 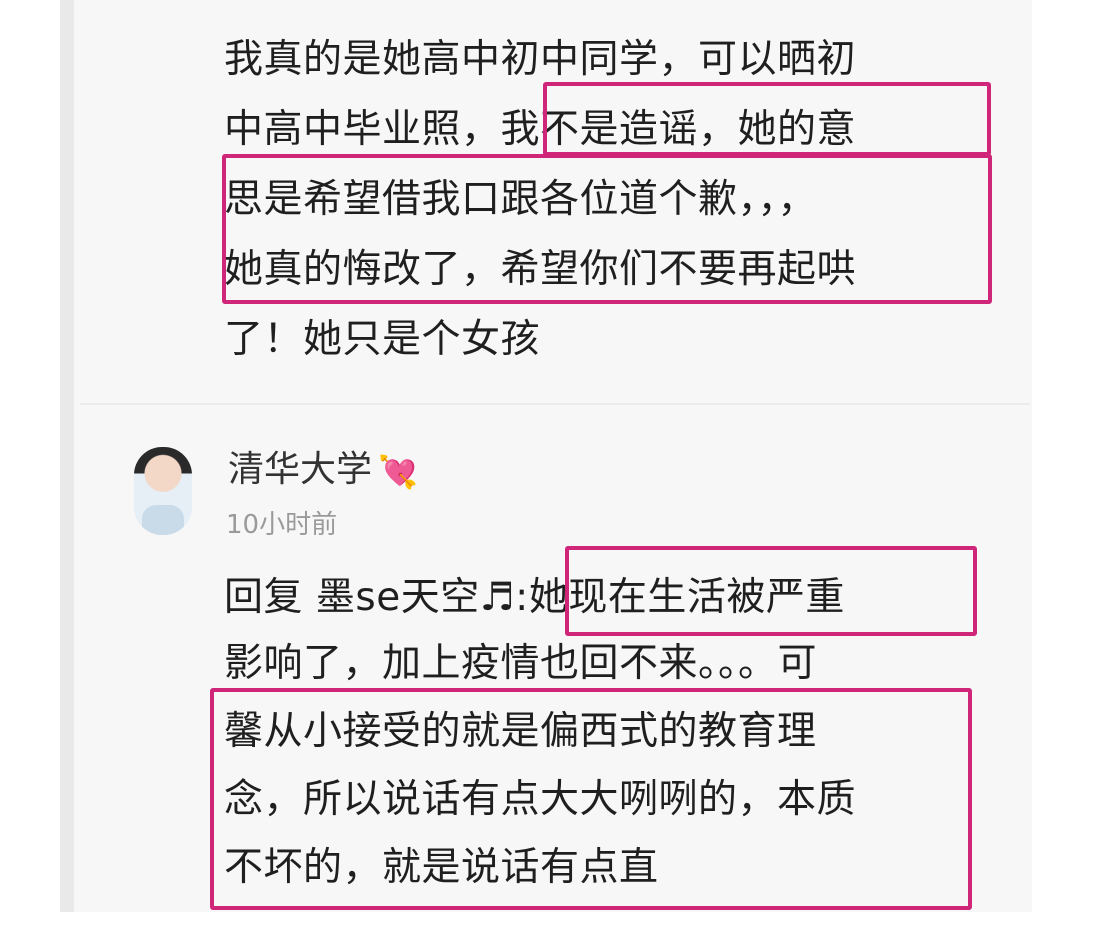 What do you see at coordinates (382, 339) in the screenshot?
I see `post-line-5: 了！她只是个女孩` at bounding box center [382, 339].